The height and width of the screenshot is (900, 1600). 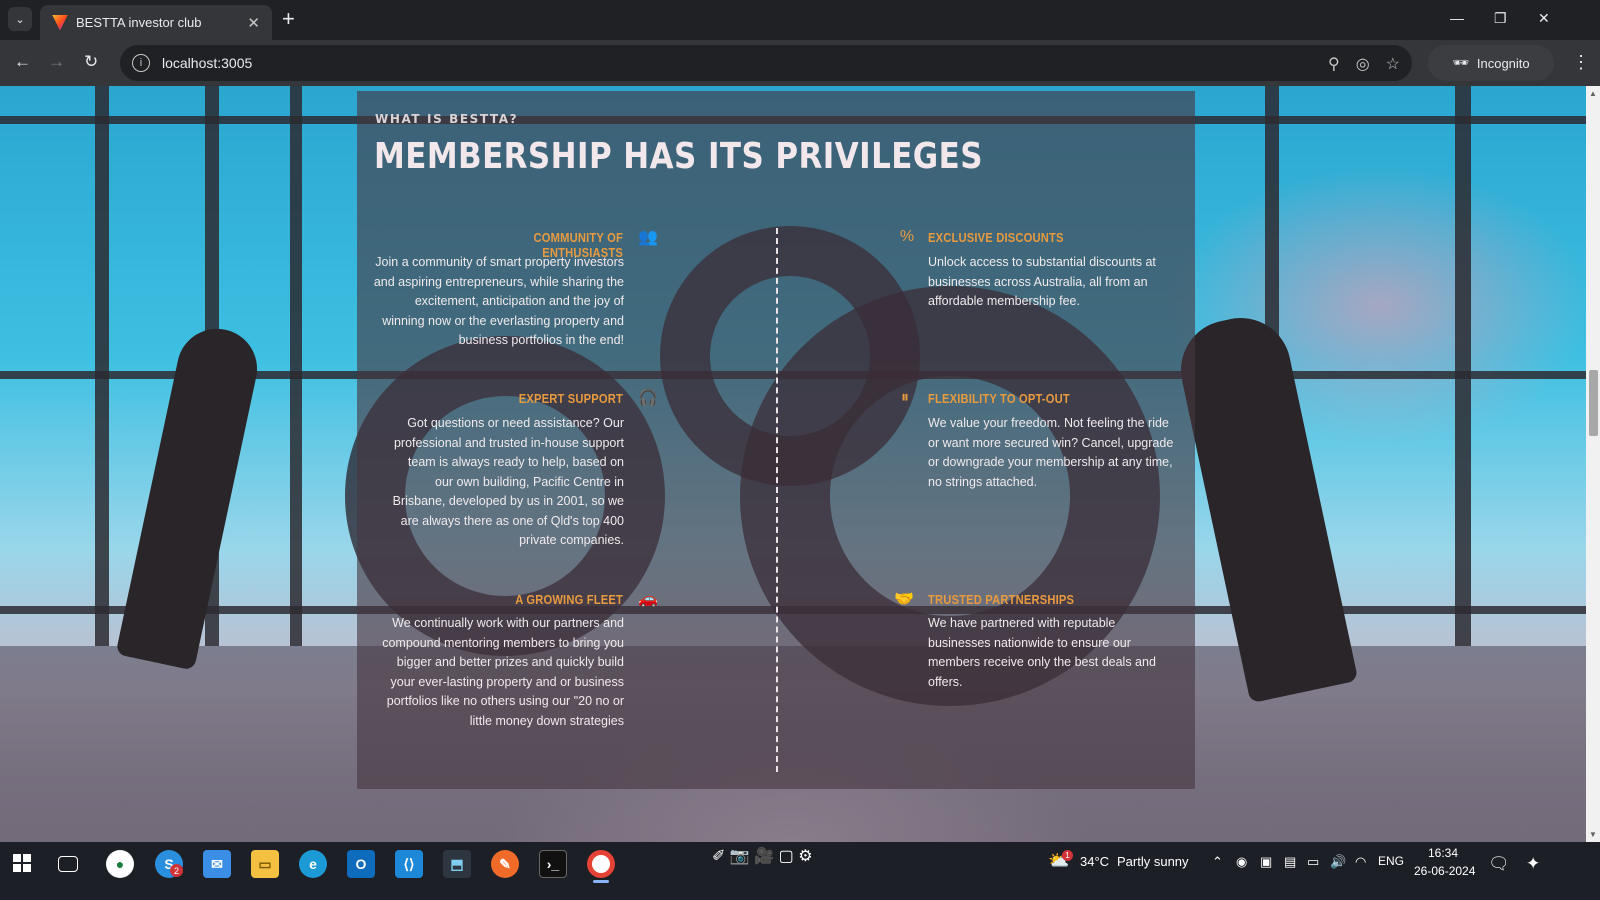 I want to click on clock-date: 26-06-2024, so click(x=1444, y=871).